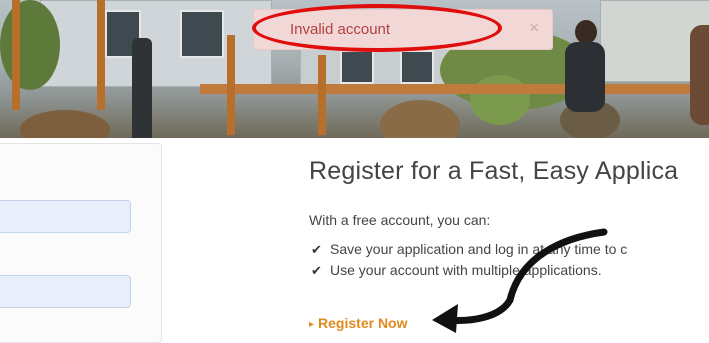 This screenshot has height=343, width=709. I want to click on annotation-arrow-icon, so click(520, 280).